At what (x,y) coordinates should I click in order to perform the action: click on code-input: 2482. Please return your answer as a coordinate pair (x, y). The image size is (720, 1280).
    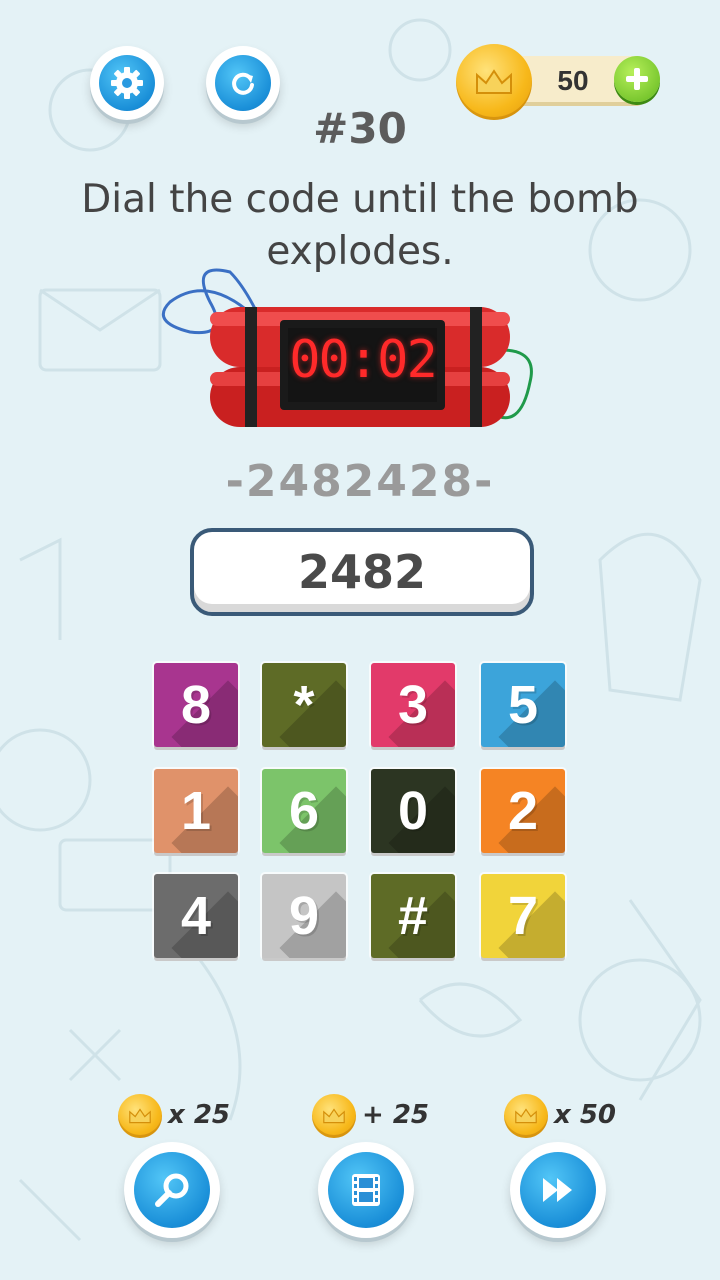
    Looking at the image, I should click on (362, 572).